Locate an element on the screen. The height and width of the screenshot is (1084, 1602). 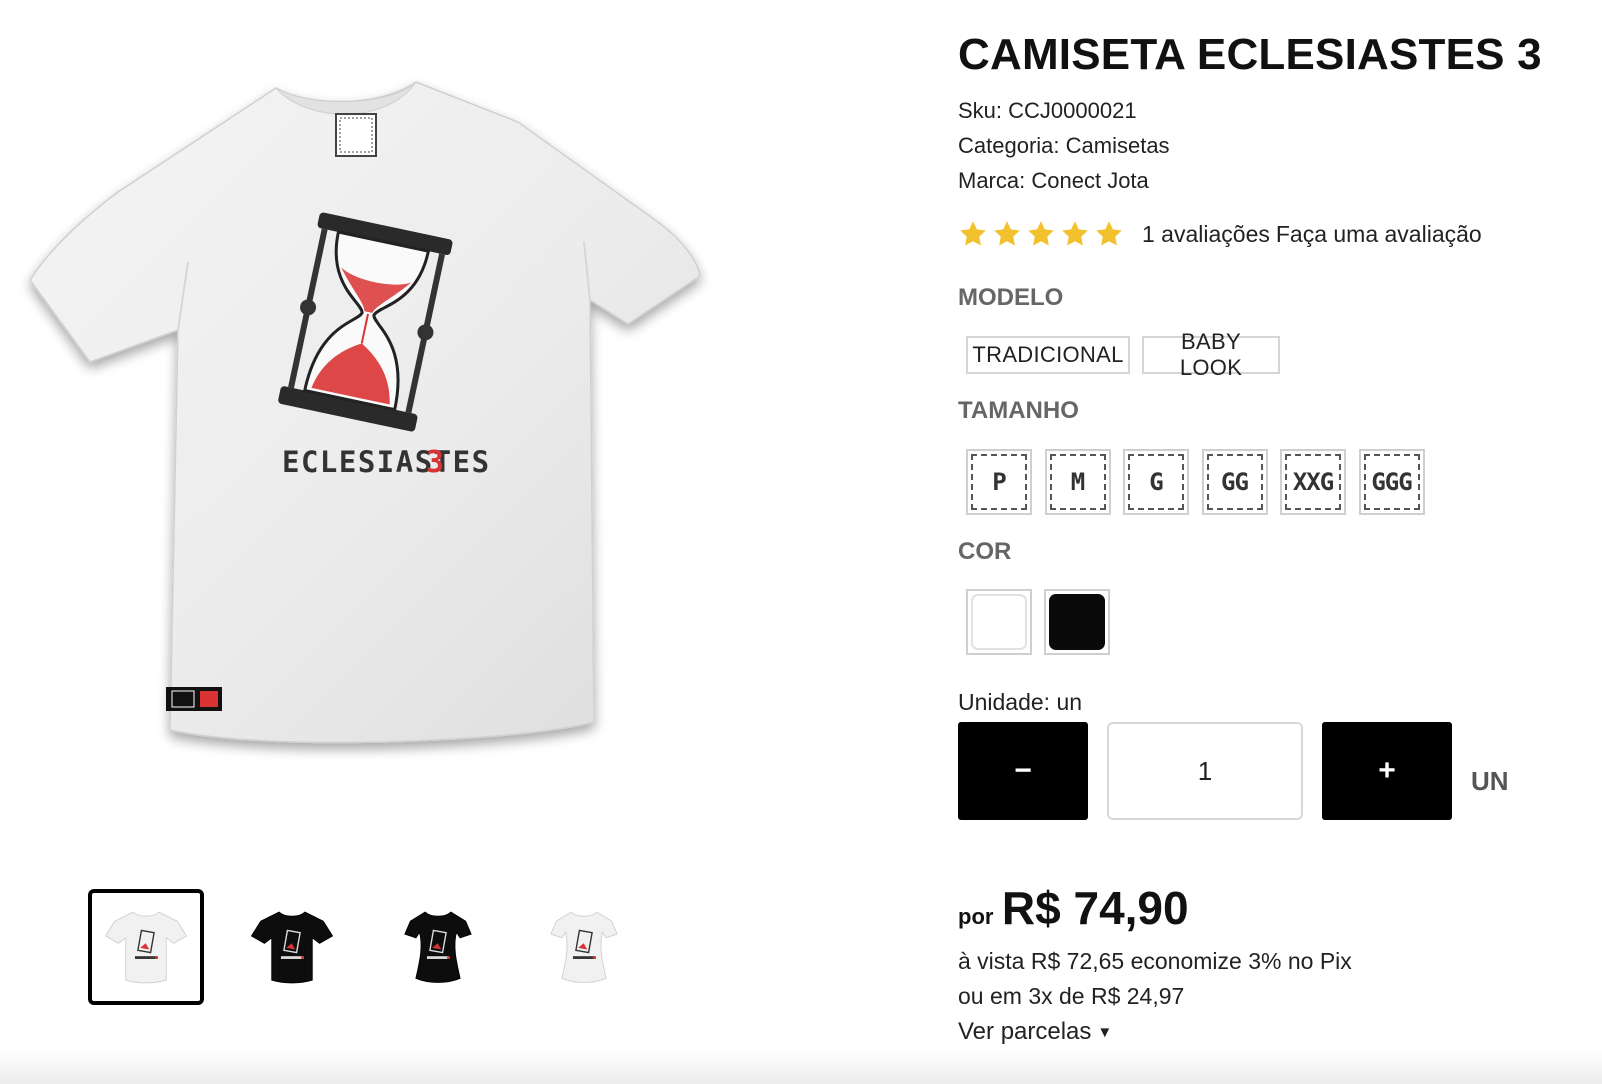
price-row: por R$ 74,90 is located at coordinates (1073, 908).